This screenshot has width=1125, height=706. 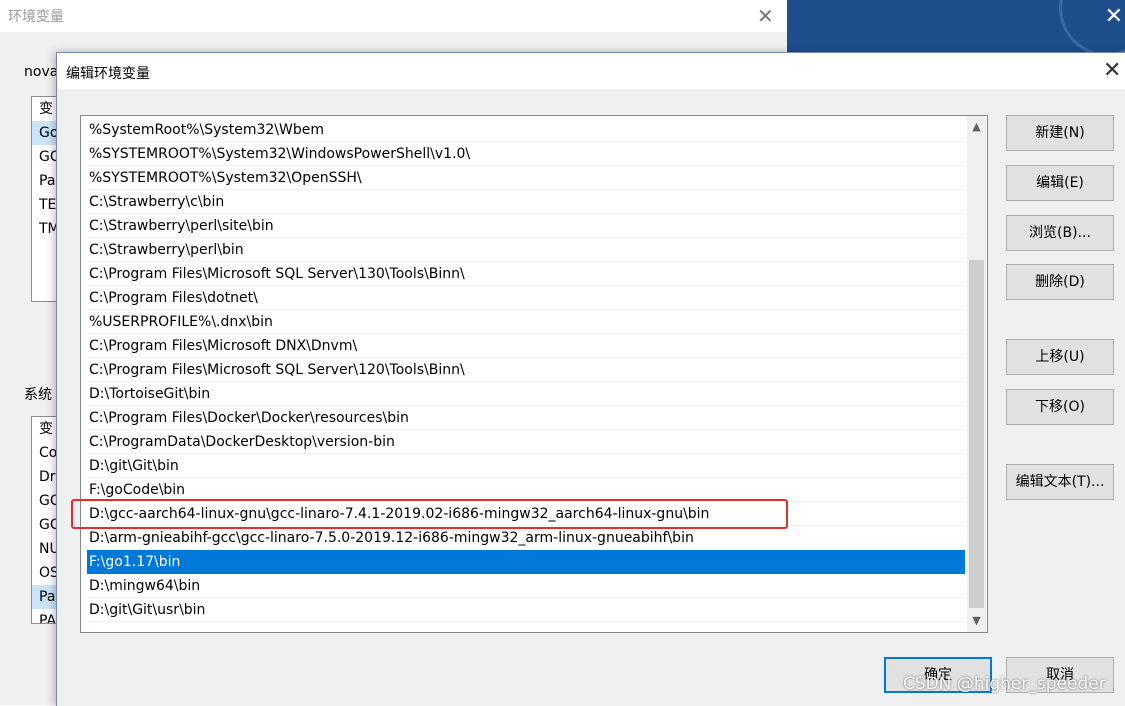 What do you see at coordinates (526, 202) in the screenshot?
I see `path-entry: C:\Strawberry\c\bin` at bounding box center [526, 202].